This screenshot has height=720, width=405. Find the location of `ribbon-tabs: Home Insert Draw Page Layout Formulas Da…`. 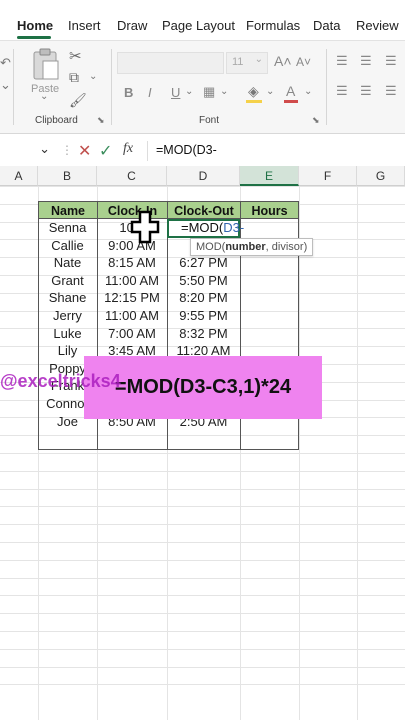

ribbon-tabs: Home Insert Draw Page Layout Formulas Da… is located at coordinates (202, 20).